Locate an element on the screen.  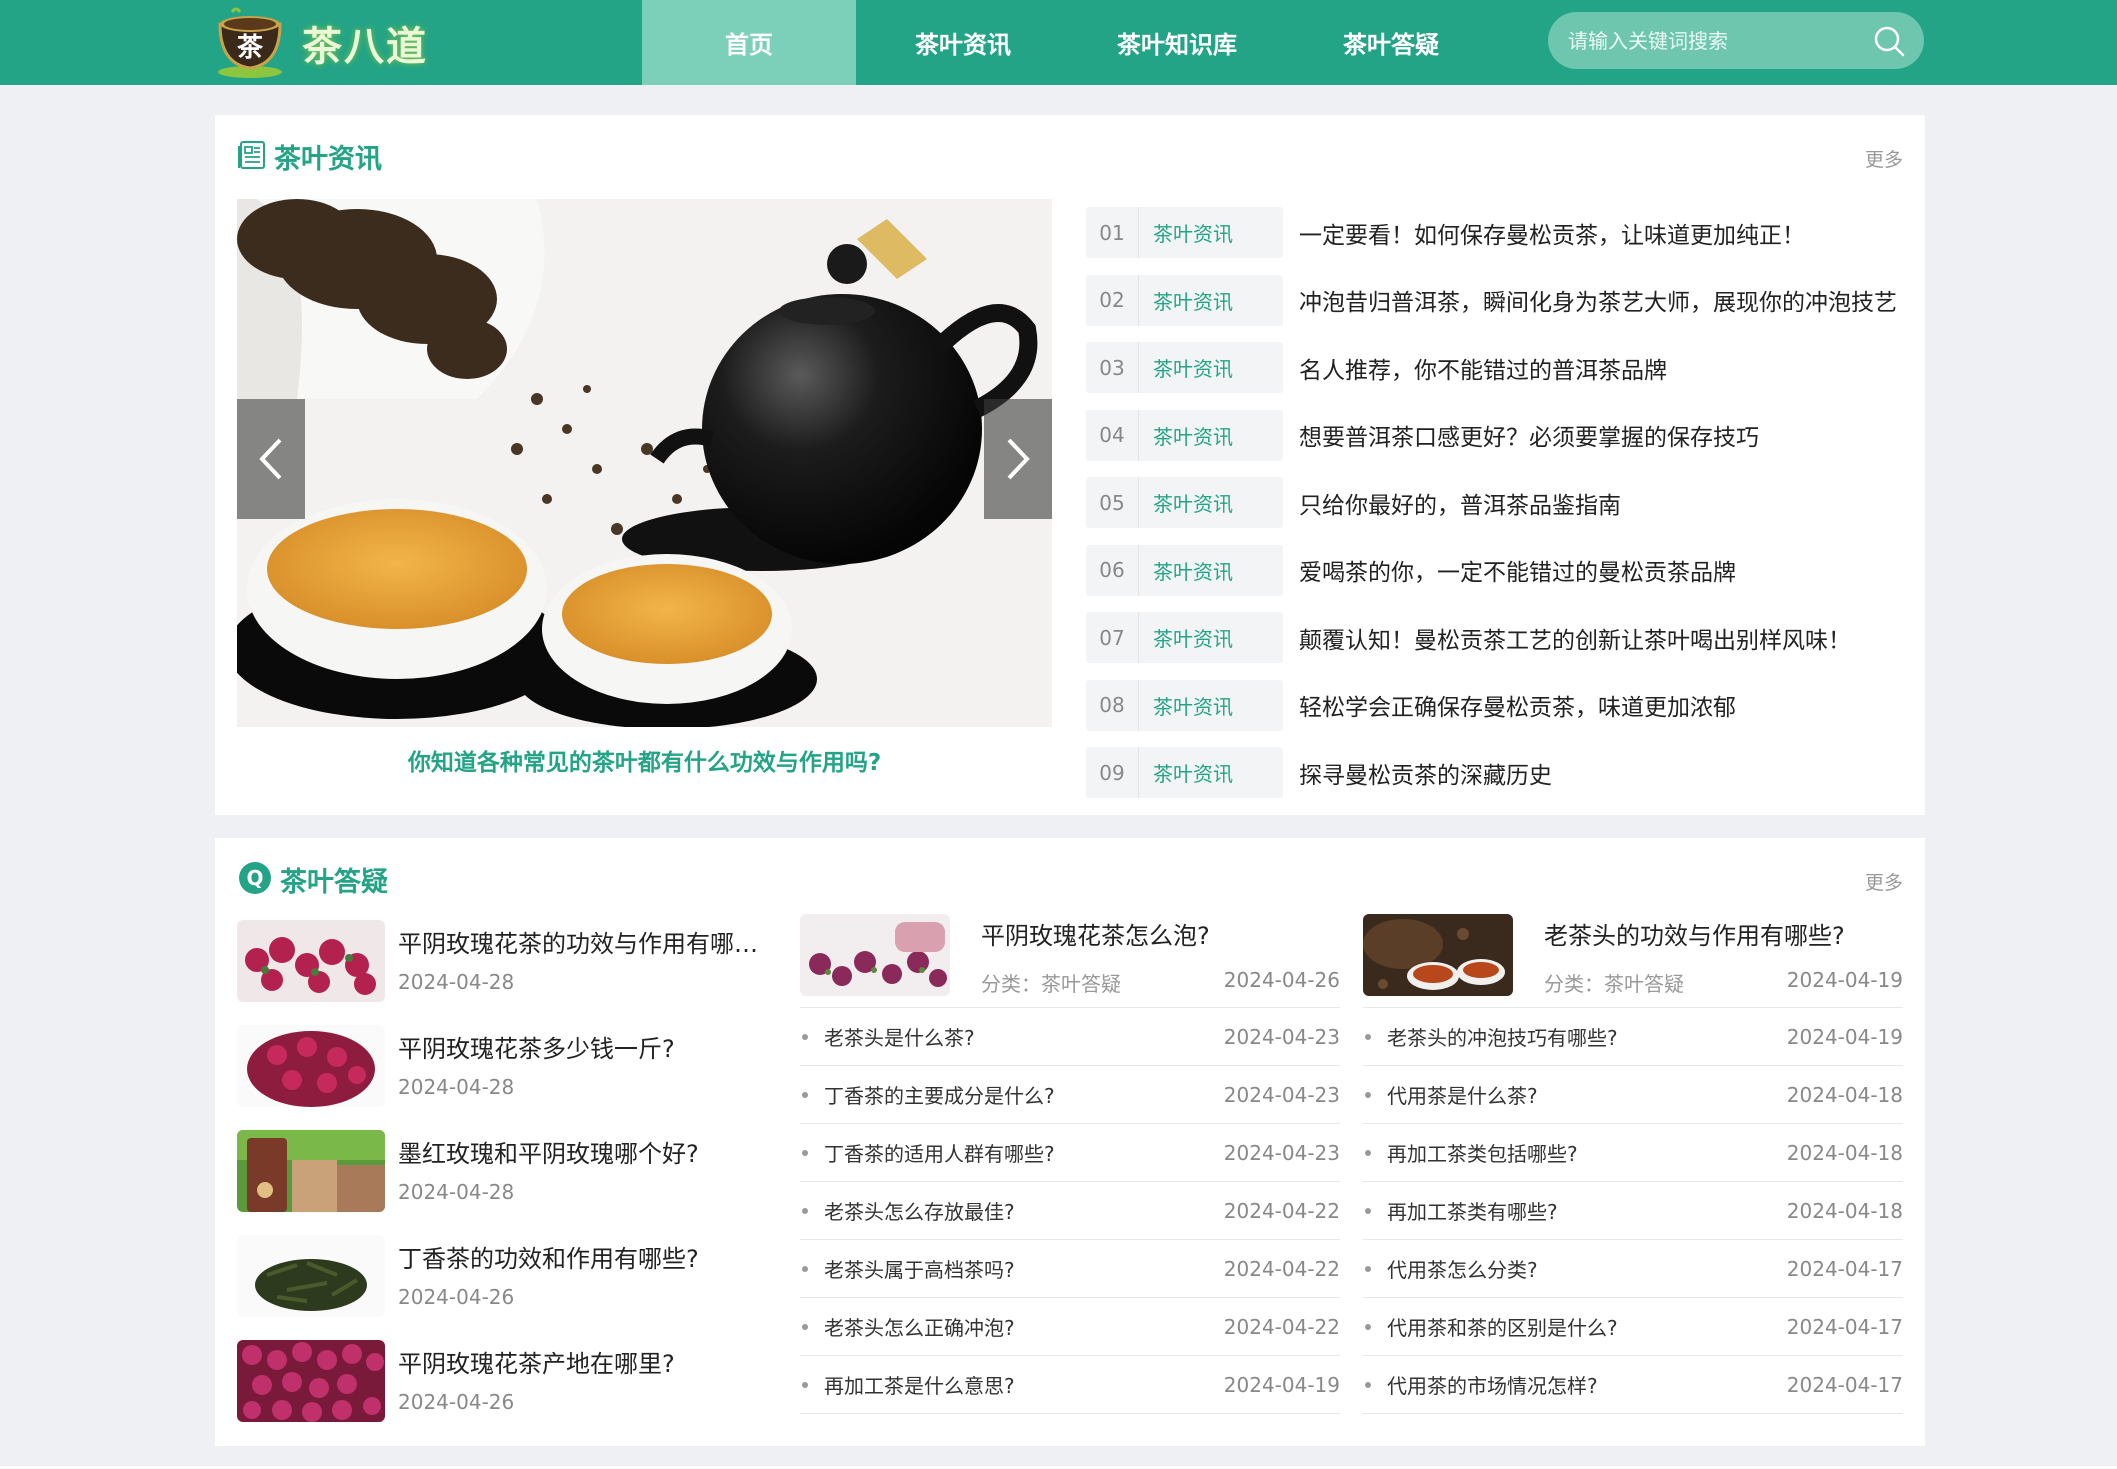
news-title: 冲泡昔归普洱茶，瞬间化身为茶艺大师，展现你的冲泡技艺 is located at coordinates (1599, 300).